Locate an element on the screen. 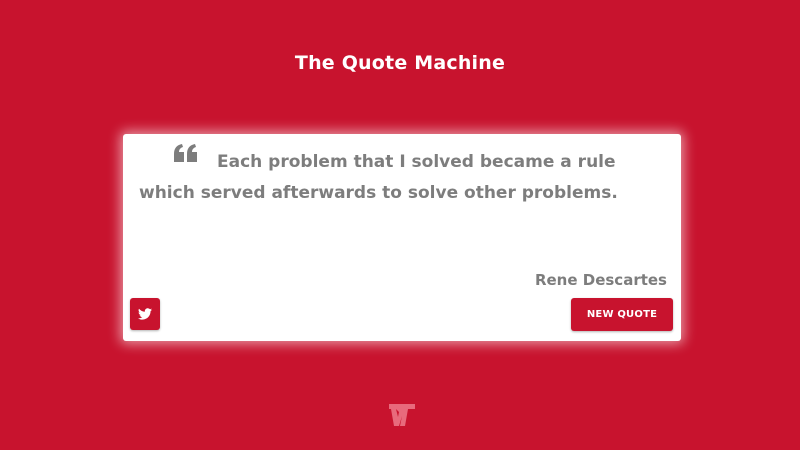 Image resolution: width=800 pixels, height=450 pixels. new-quote-button: NEW QUOTE is located at coordinates (622, 314).